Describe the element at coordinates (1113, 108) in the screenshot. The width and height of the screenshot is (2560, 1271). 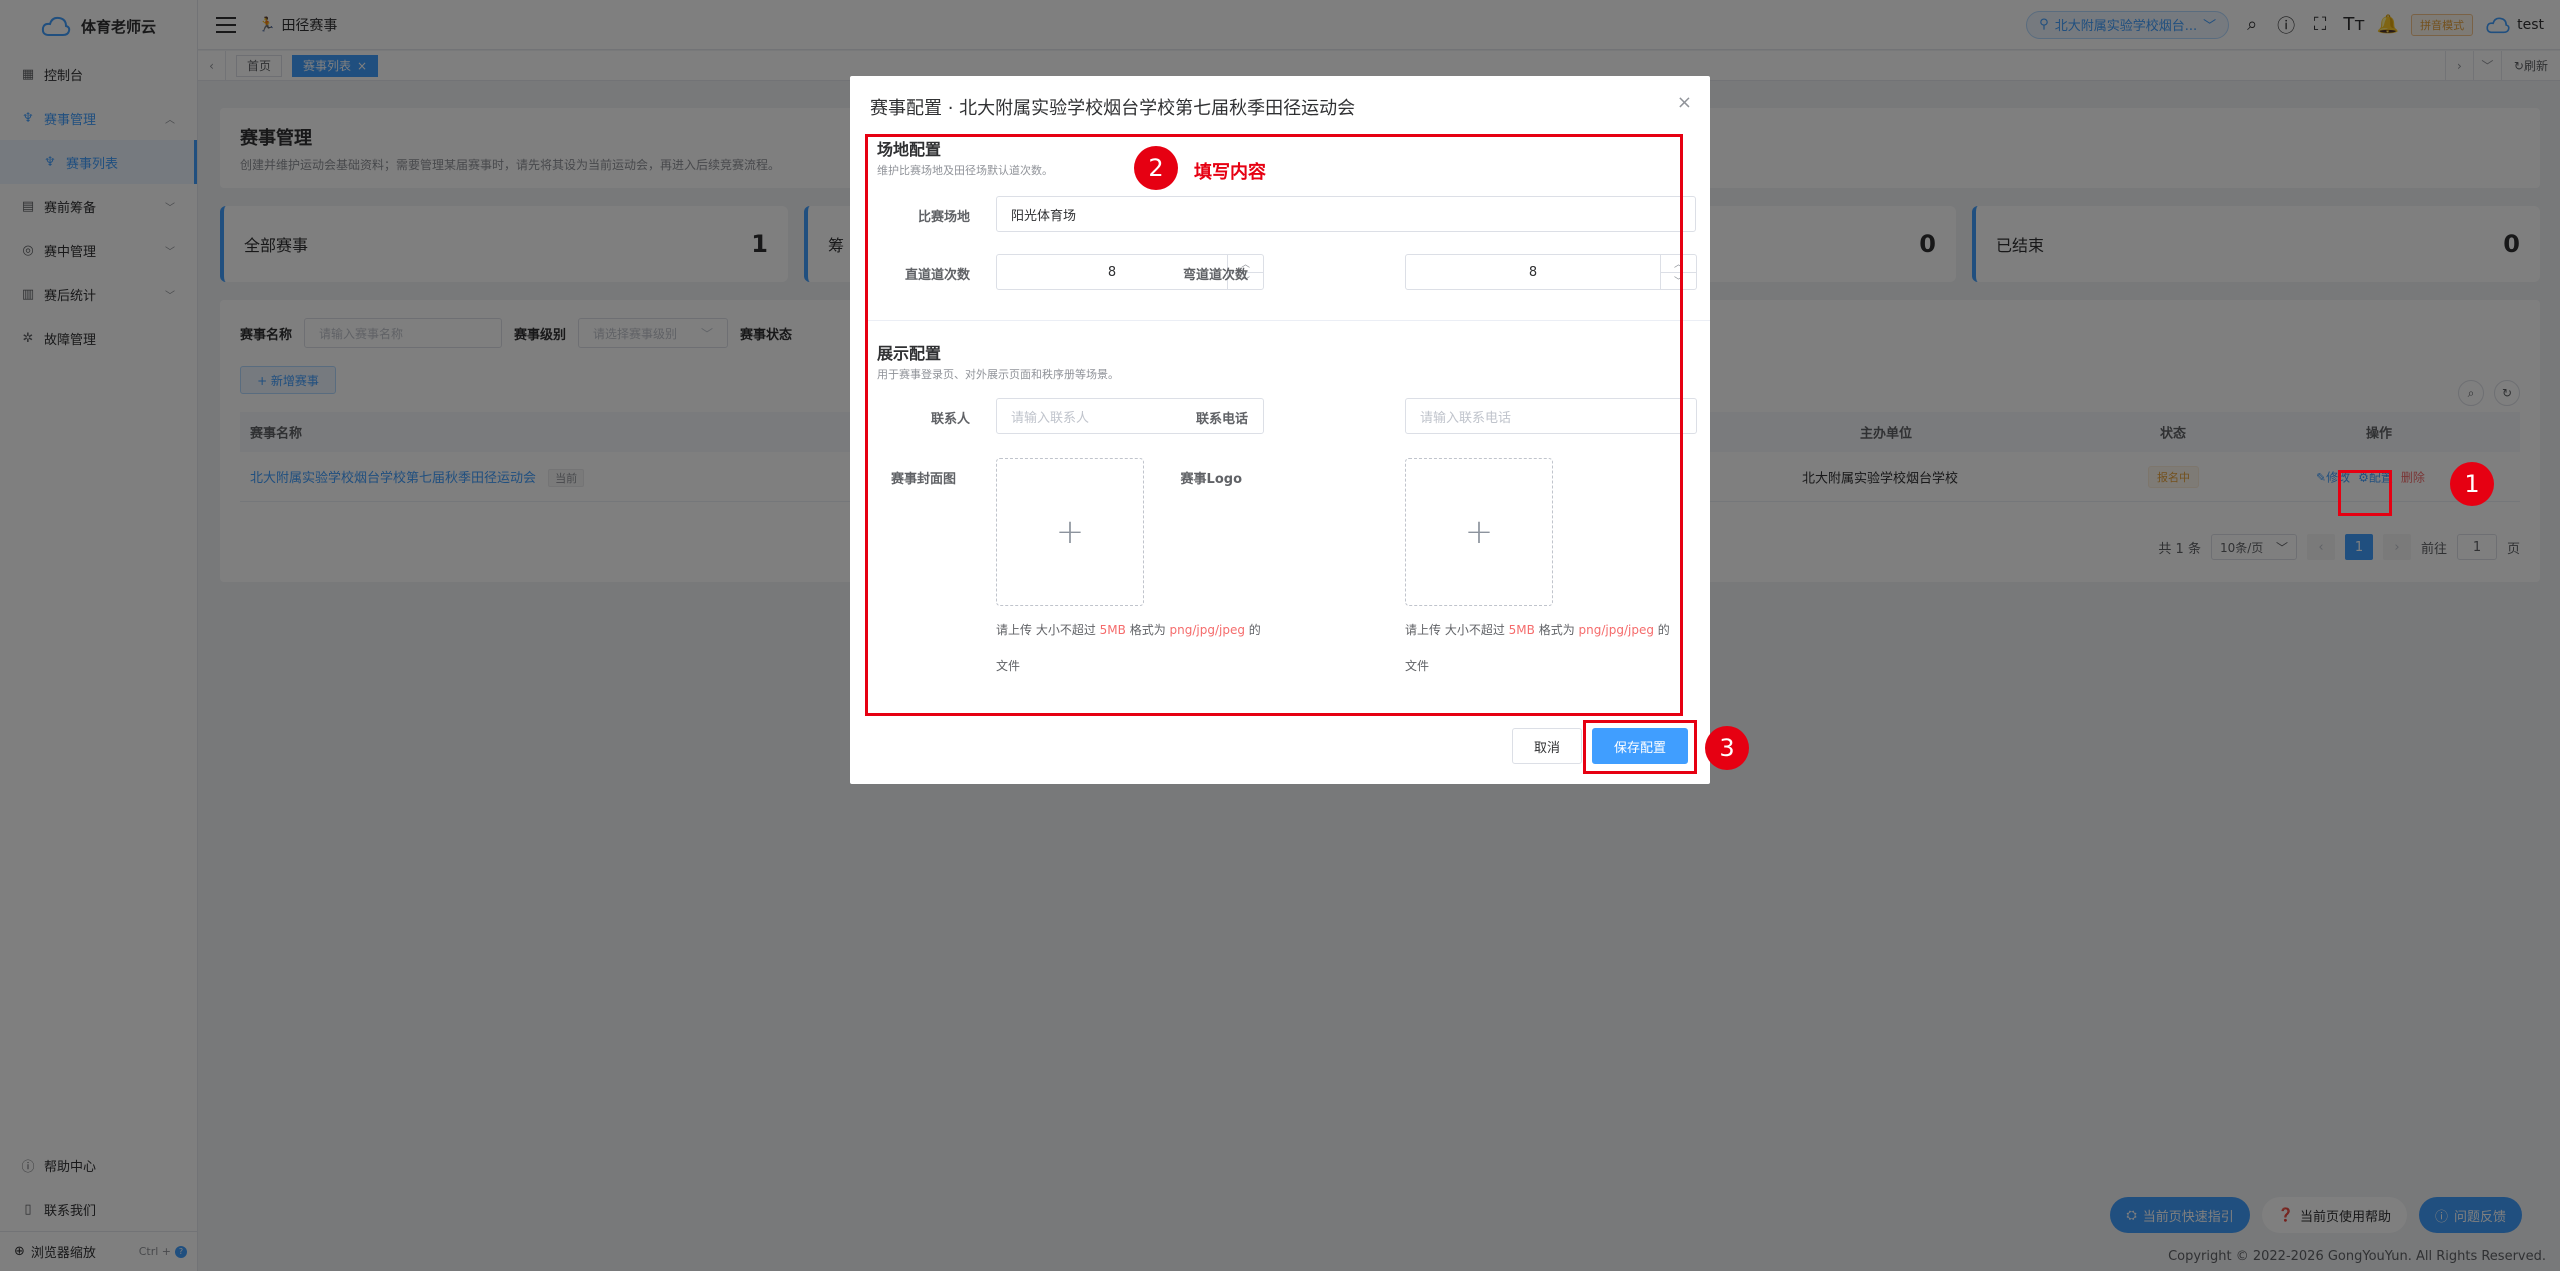
I see `dialog-title: 赛事配置 · 北大附属实验学校烟台学校第七届秋季田径运动会` at that location.